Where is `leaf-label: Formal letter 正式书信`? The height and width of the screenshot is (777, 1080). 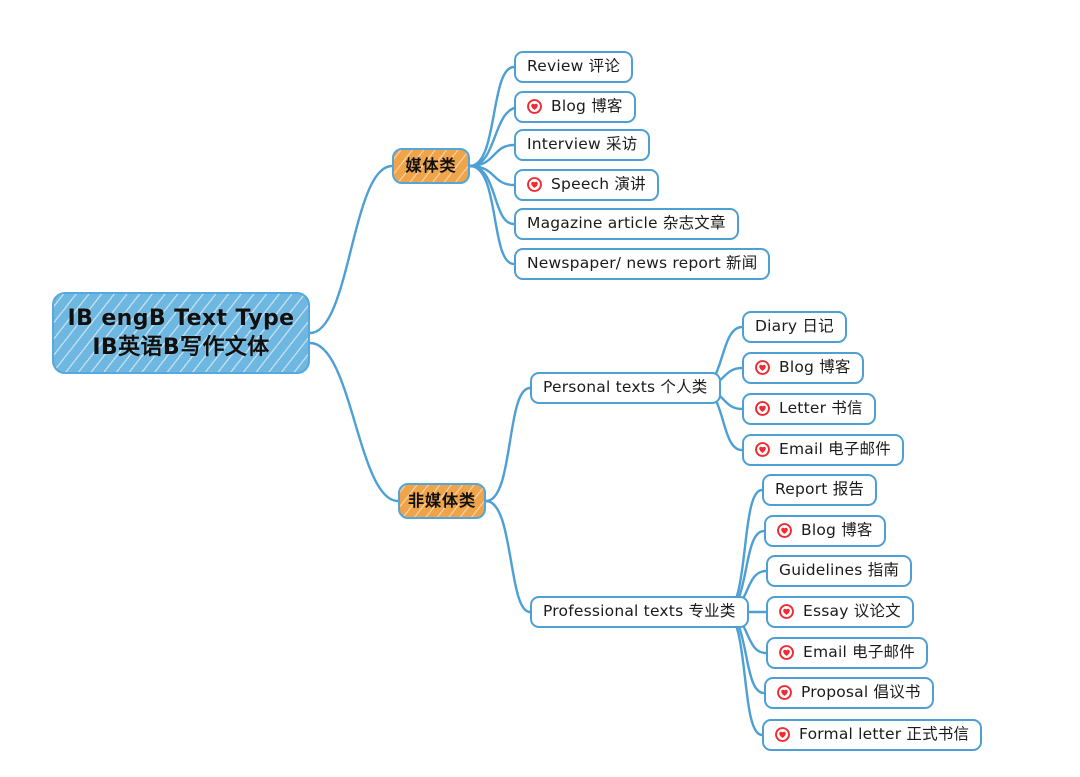 leaf-label: Formal letter 正式书信 is located at coordinates (884, 734).